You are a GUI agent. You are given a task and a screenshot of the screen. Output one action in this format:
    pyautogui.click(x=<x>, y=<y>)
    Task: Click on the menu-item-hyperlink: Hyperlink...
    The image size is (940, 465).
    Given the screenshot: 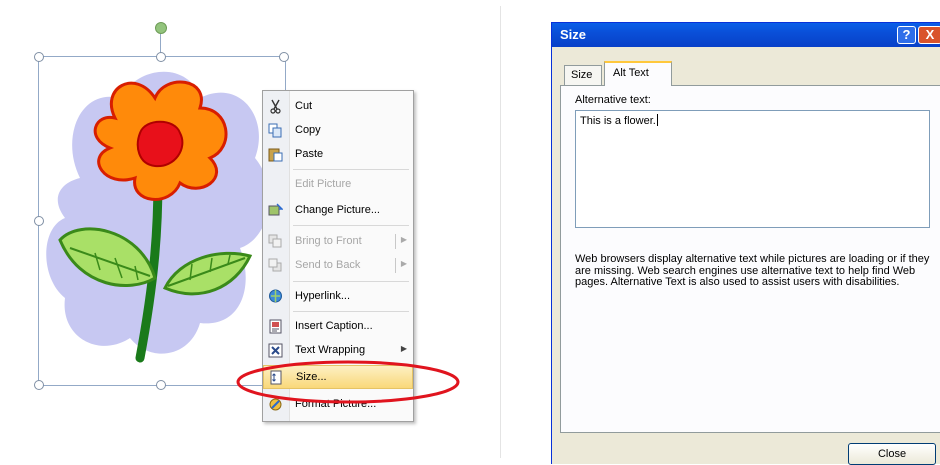 What is the action you would take?
    pyautogui.click(x=338, y=297)
    